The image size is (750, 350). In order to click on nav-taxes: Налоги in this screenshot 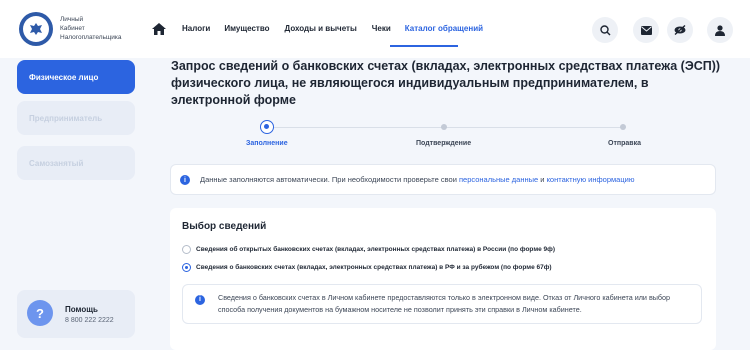, I will do `click(196, 28)`.